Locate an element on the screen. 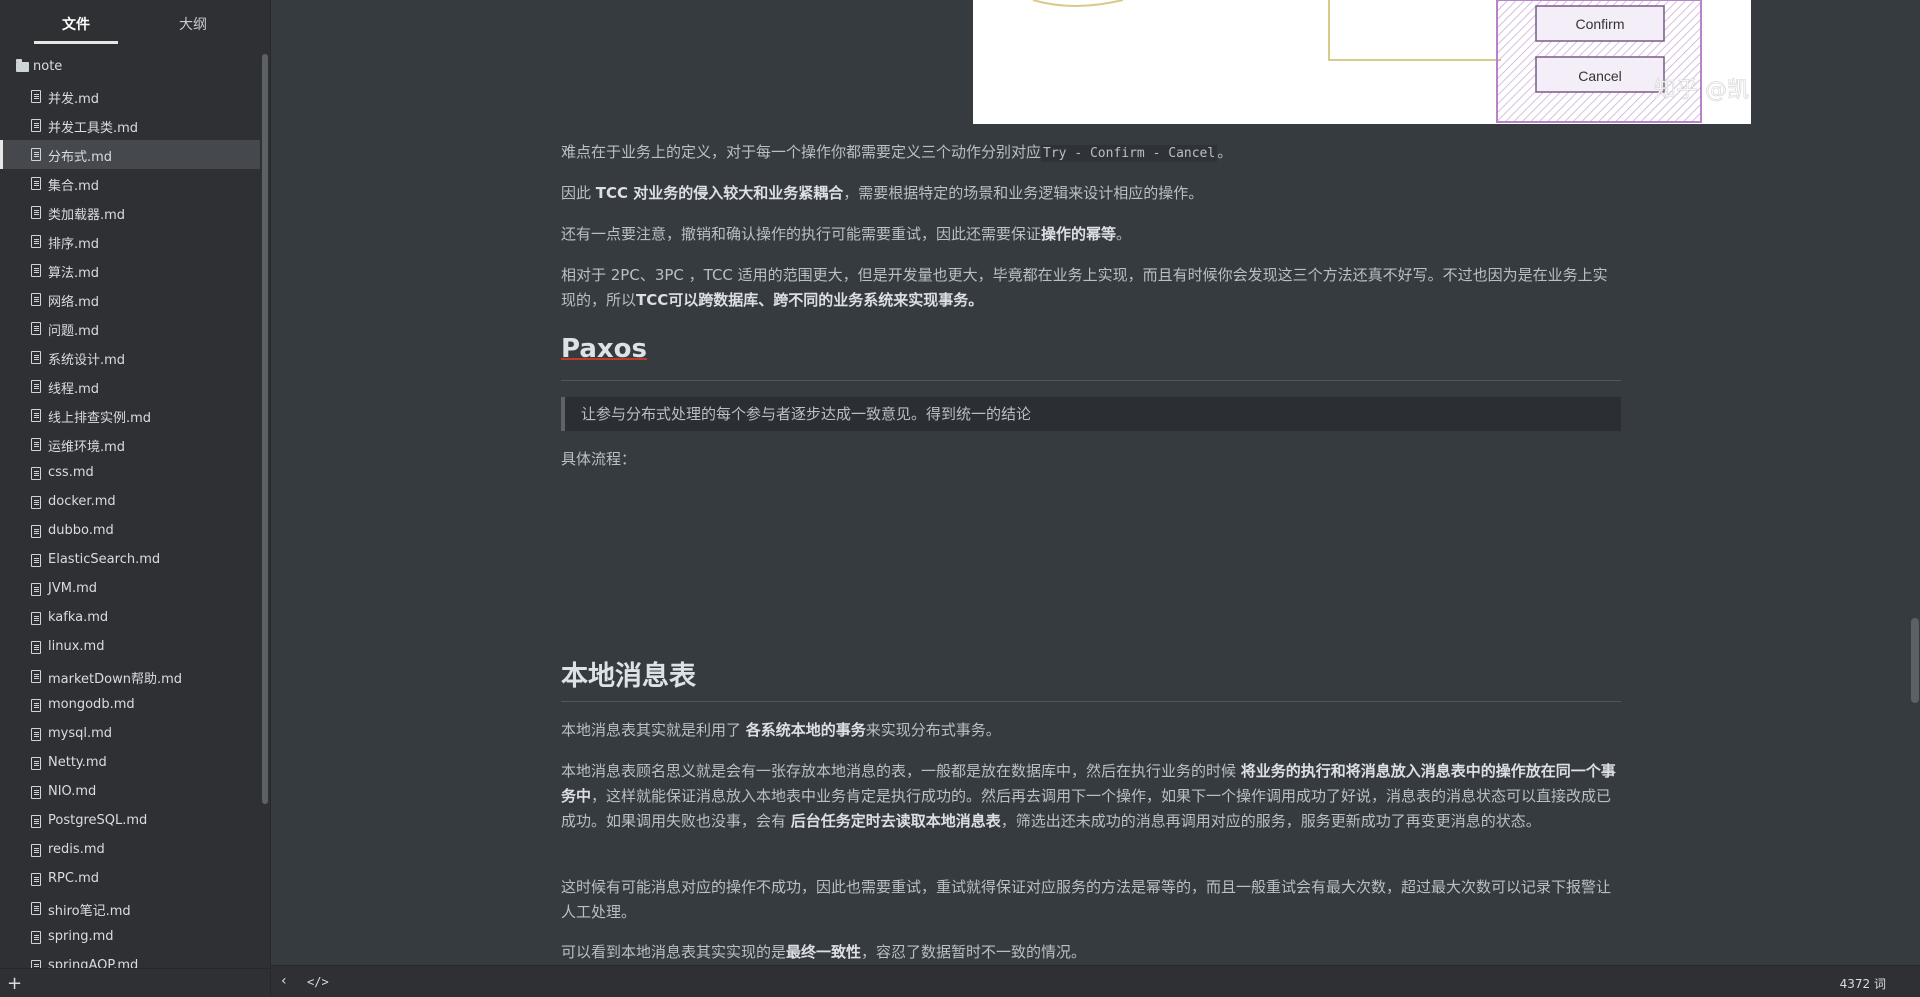 Image resolution: width=1920 pixels, height=997 pixels. file-item-label: dubbo.md is located at coordinates (81, 530).